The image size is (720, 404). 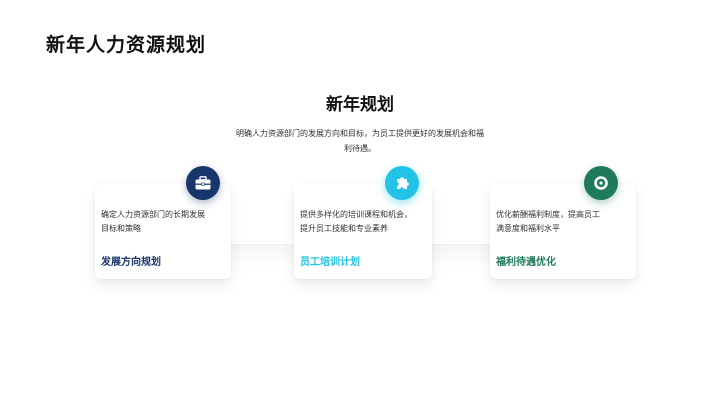 I want to click on card-benefits: 优化薪酬福利制度，提高员工 满意度和福利水平 福利待遇优化, so click(x=563, y=231).